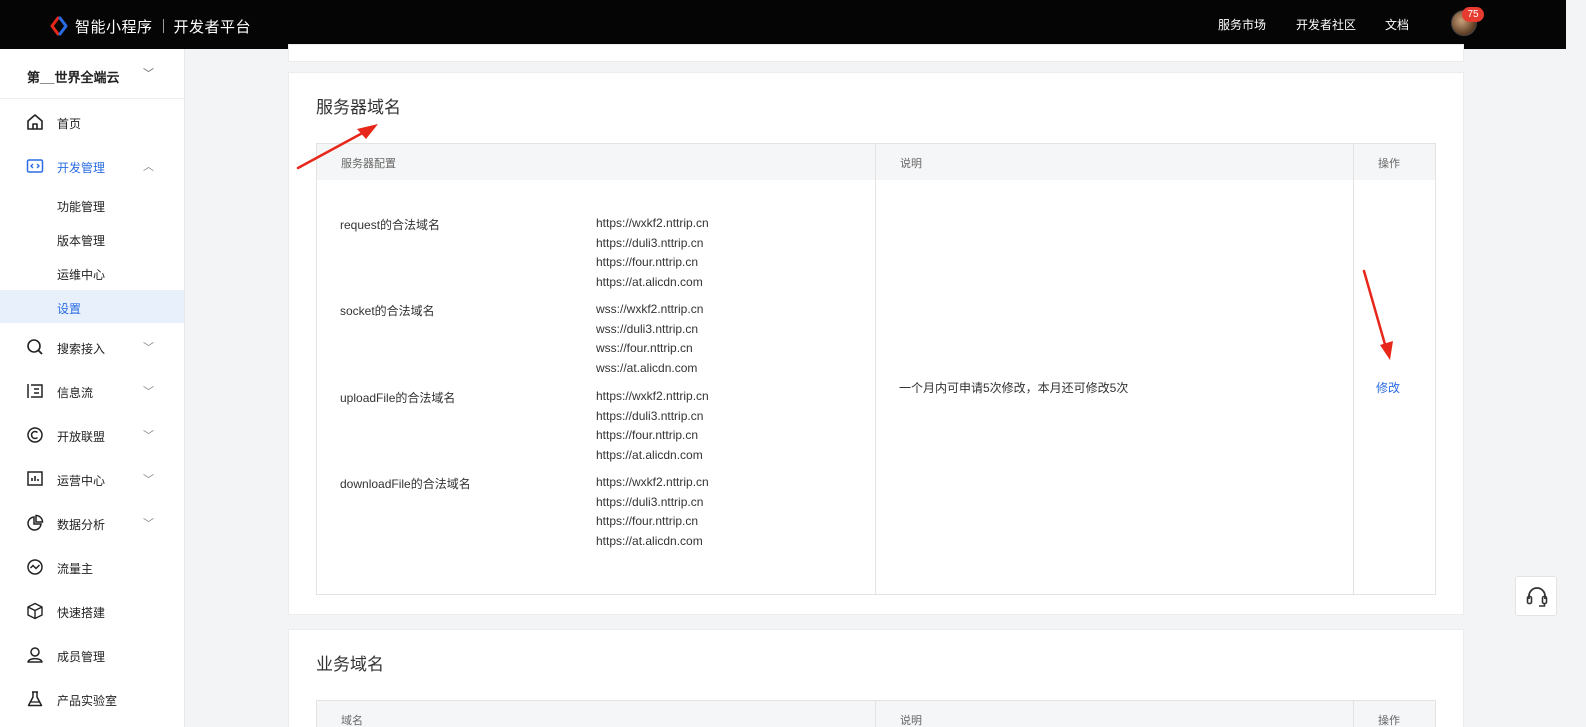 This screenshot has height=727, width=1586. Describe the element at coordinates (35, 611) in the screenshot. I see `cube-icon` at that location.